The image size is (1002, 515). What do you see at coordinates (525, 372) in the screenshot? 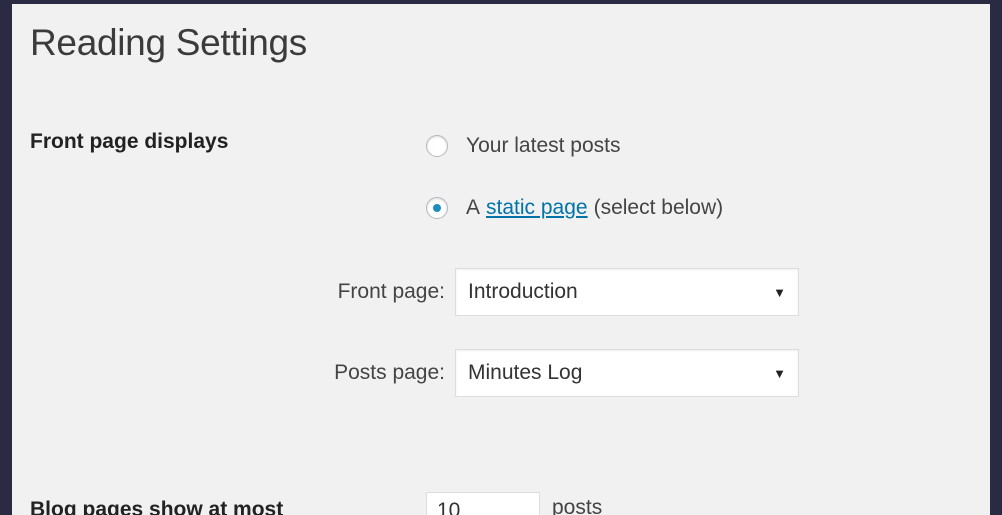
I see `posts-page-select-value: Minutes Log` at bounding box center [525, 372].